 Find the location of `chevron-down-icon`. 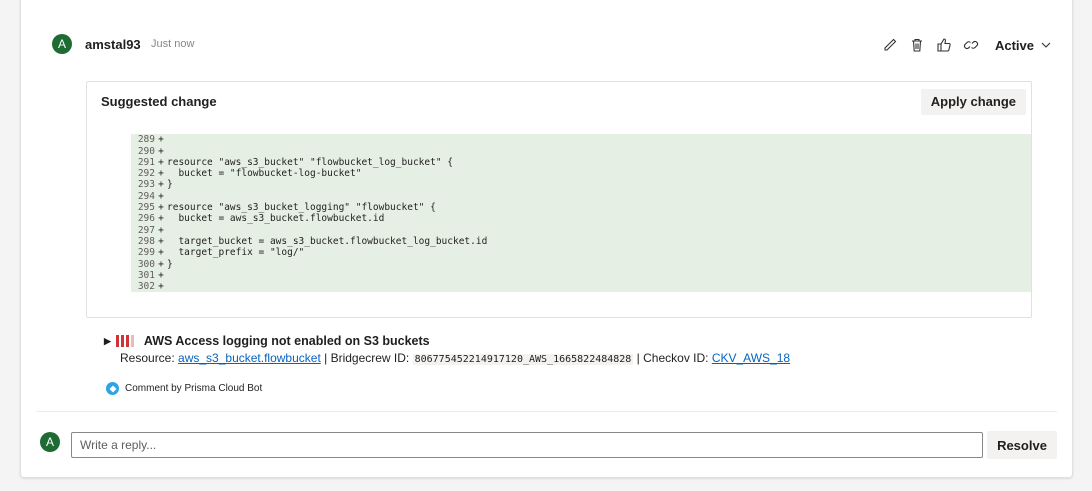

chevron-down-icon is located at coordinates (1046, 45).